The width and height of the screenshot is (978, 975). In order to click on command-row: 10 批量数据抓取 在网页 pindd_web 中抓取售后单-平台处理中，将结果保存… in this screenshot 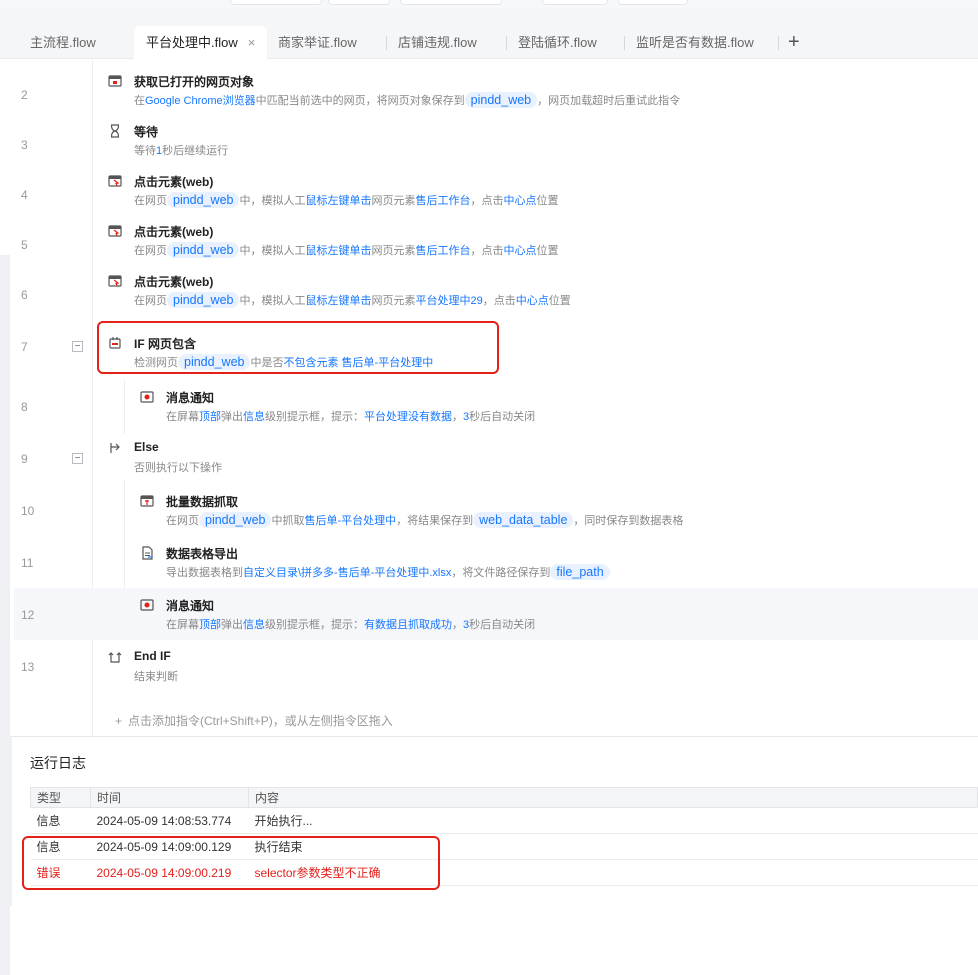, I will do `click(496, 509)`.